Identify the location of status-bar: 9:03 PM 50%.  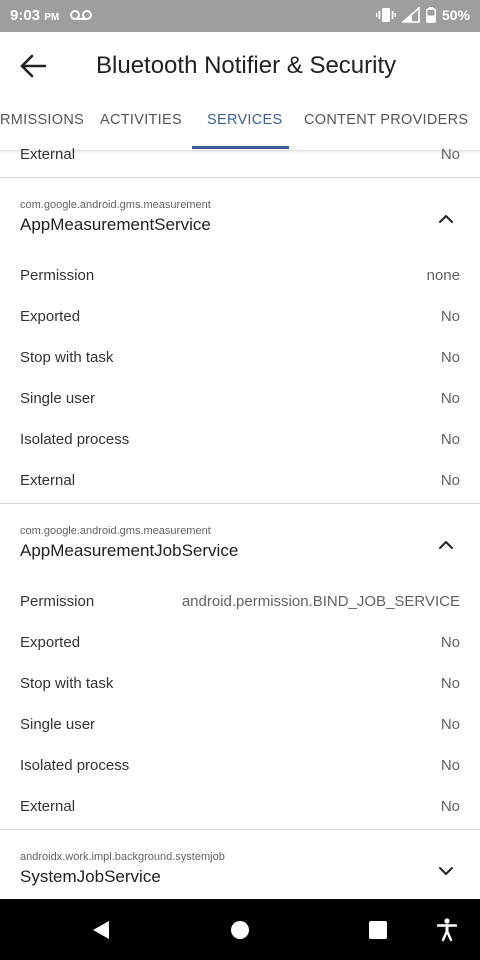
(240, 16).